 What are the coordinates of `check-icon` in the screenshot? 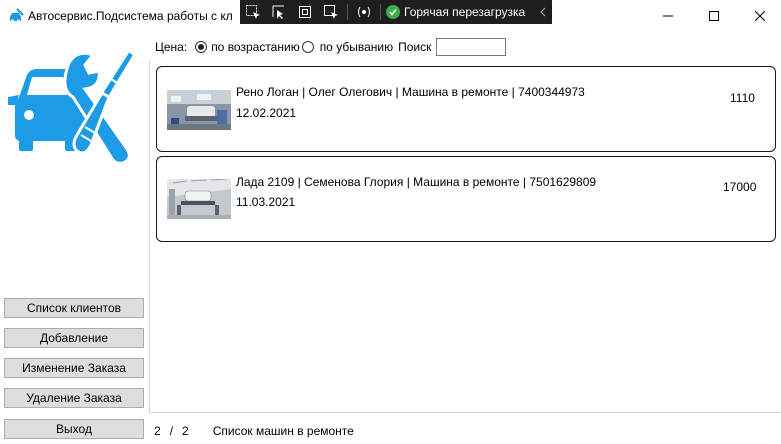 It's located at (393, 12).